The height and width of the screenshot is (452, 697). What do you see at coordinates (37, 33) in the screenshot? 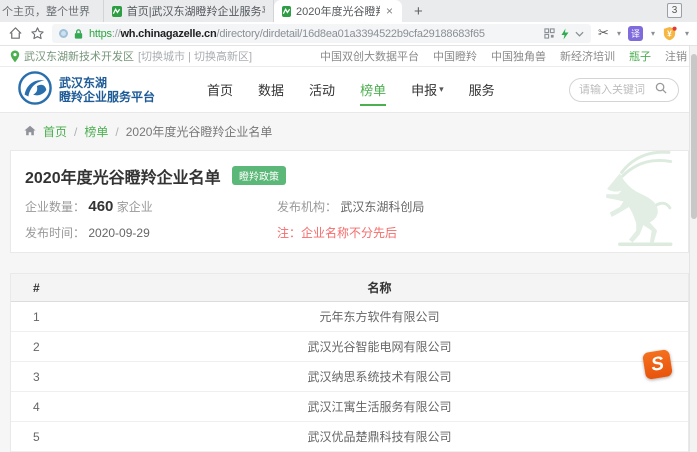
I see `bookmark-star-icon` at bounding box center [37, 33].